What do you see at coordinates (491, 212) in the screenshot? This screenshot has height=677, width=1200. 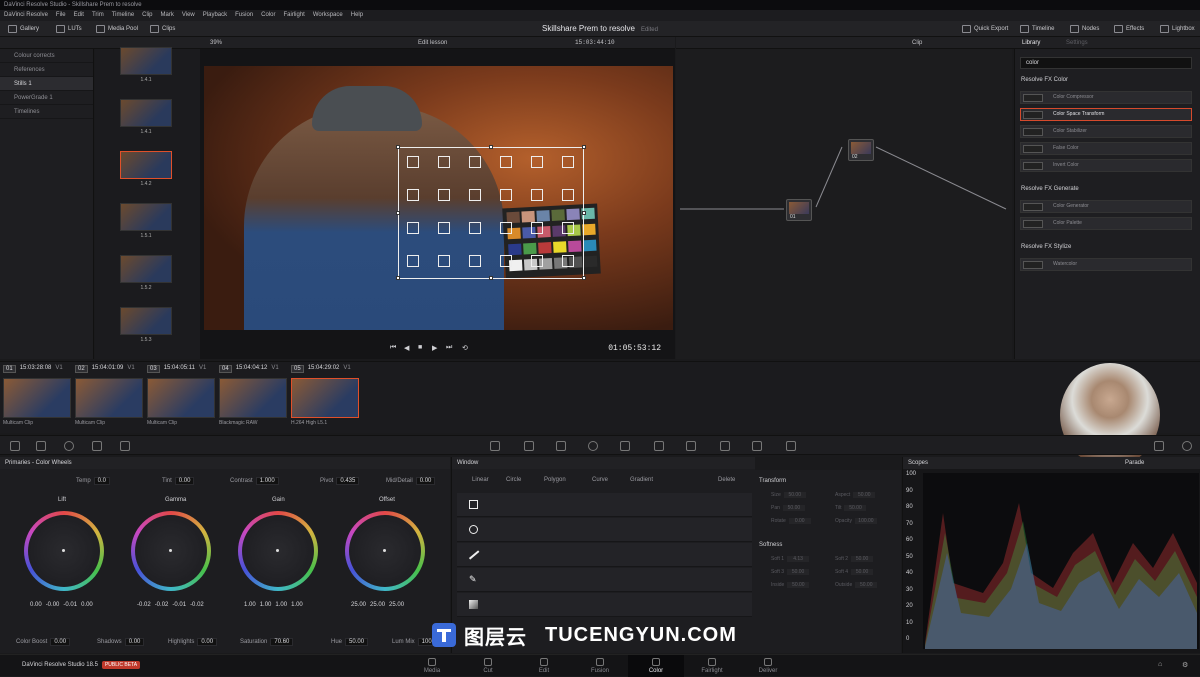 I see `window-box-overlay` at bounding box center [491, 212].